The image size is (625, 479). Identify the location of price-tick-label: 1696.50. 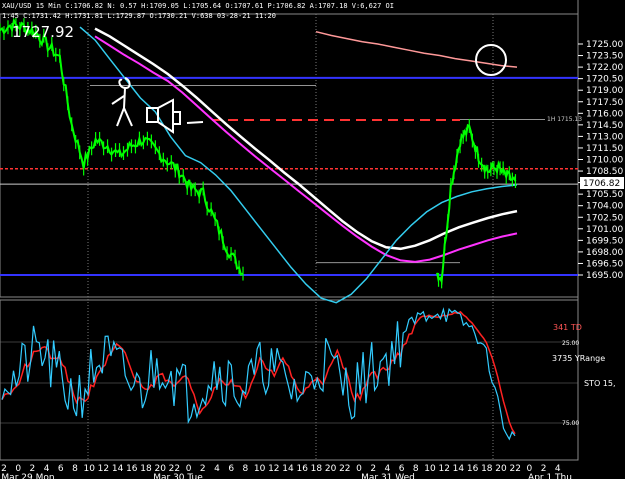
(604, 264).